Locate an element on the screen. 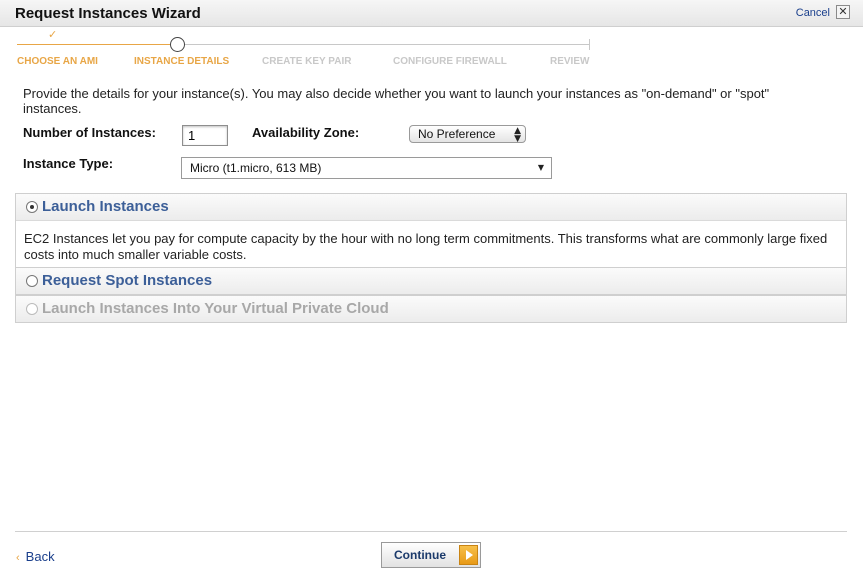  back-button: ‹ Back is located at coordinates (35, 556).